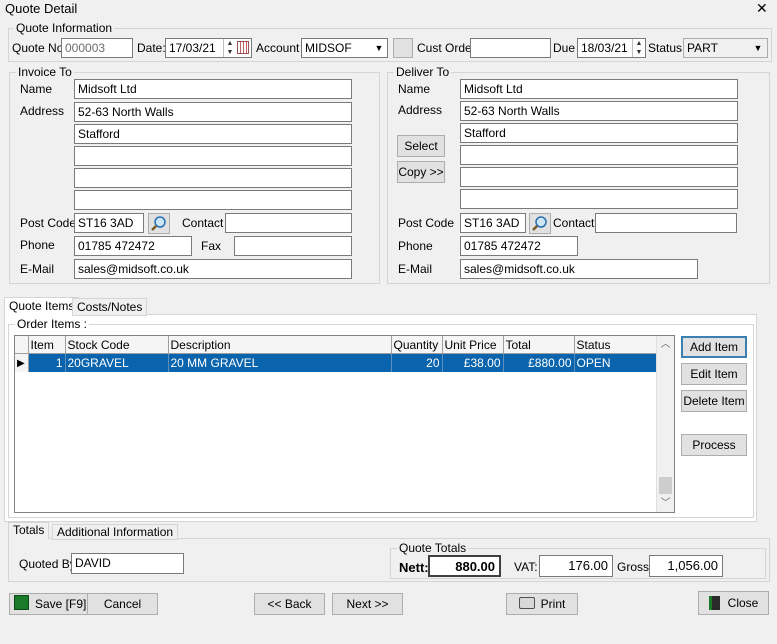 The height and width of the screenshot is (644, 777). Describe the element at coordinates (762, 8) in the screenshot. I see `close-window-icon: ✕` at that location.